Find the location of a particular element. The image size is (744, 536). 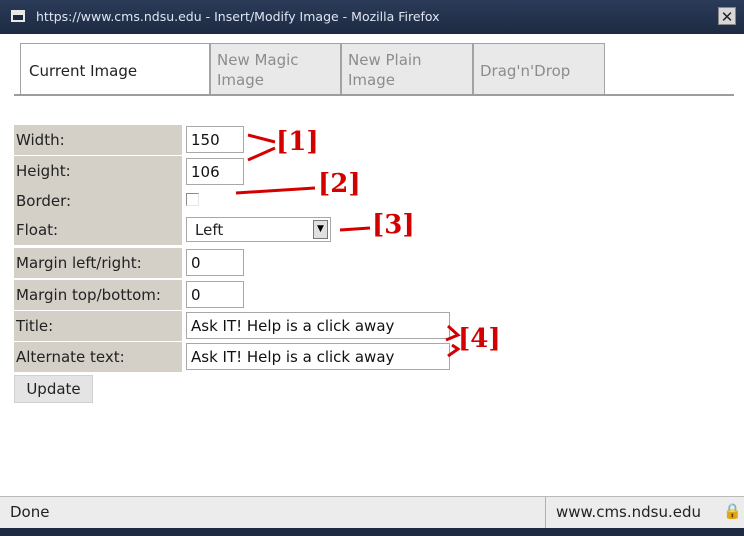

lock-icon: 🔒 is located at coordinates (732, 511).